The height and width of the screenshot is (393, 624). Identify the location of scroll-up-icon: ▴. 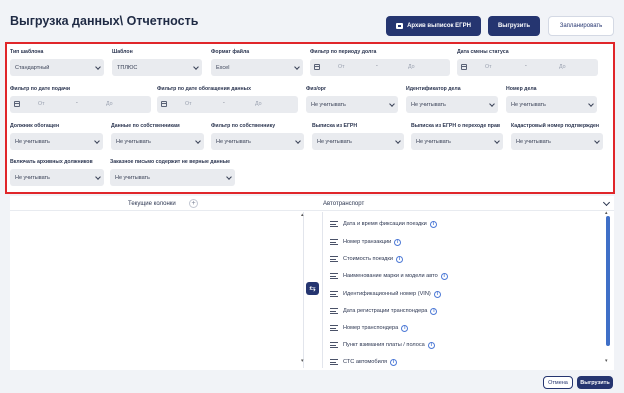
(302, 215).